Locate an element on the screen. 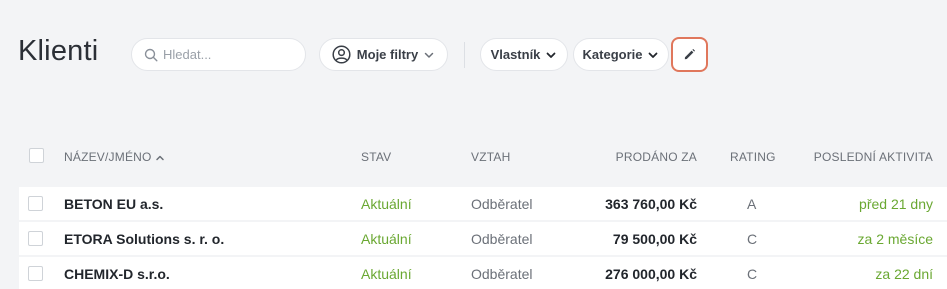 This screenshot has height=289, width=947. column-header-sold: PRODÁNO ZA is located at coordinates (656, 157).